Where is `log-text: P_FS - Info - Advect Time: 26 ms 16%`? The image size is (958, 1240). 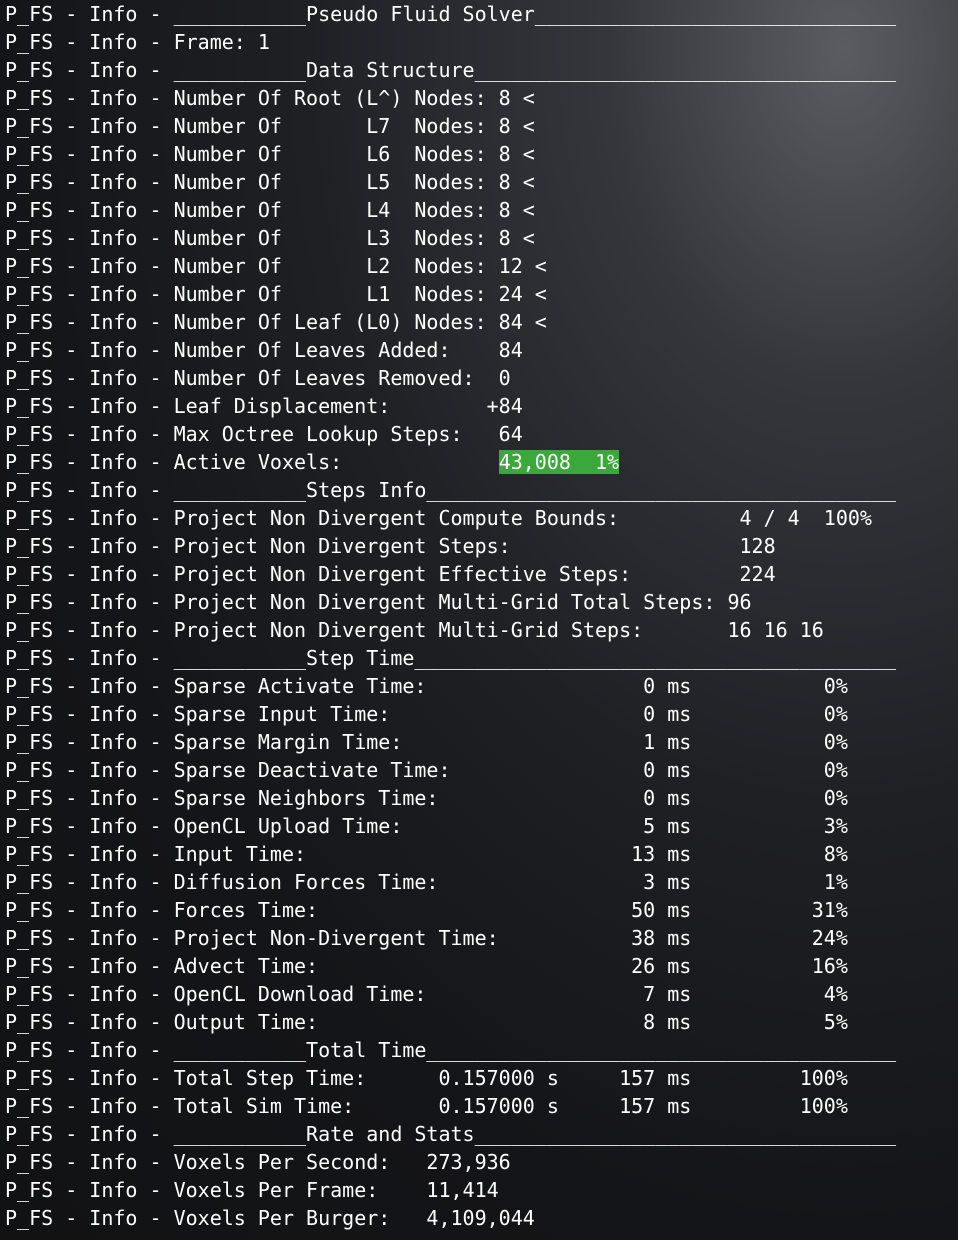
log-text: P_FS - Info - Advect Time: 26 ms 16% is located at coordinates (426, 966).